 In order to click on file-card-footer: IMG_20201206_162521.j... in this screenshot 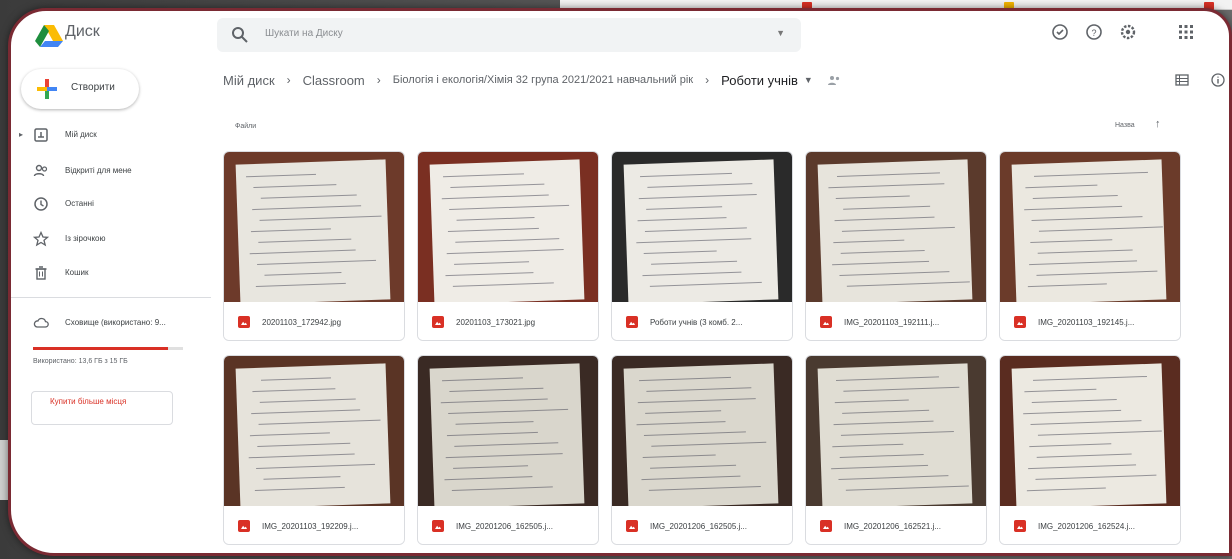, I will do `click(896, 525)`.